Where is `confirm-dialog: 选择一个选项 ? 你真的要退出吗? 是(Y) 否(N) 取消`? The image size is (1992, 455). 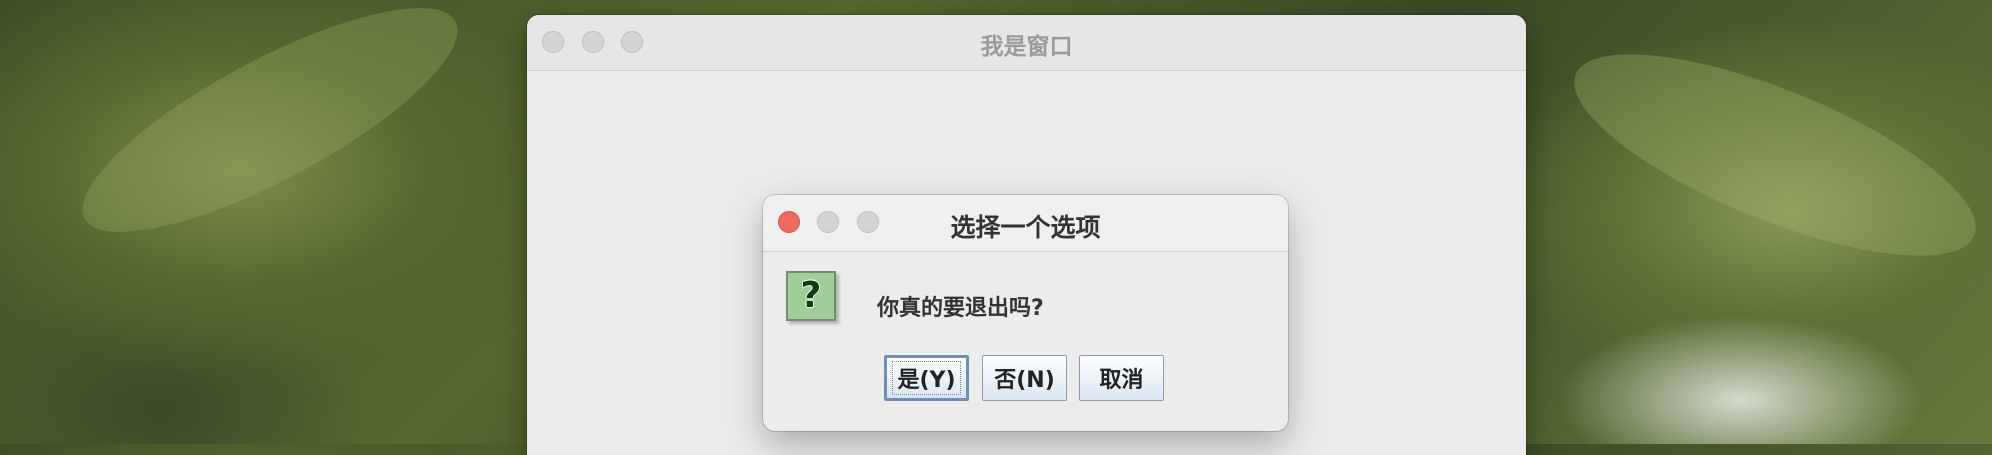 confirm-dialog: 选择一个选项 ? 你真的要退出吗? 是(Y) 否(N) 取消 is located at coordinates (1025, 313).